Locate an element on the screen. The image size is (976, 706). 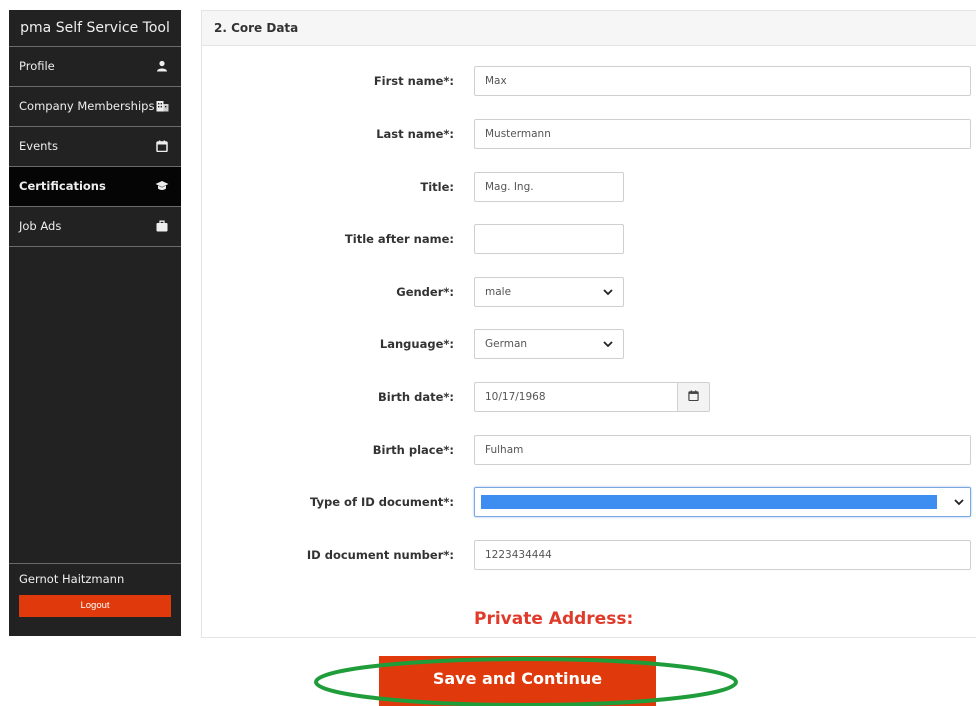
language-value: German is located at coordinates (506, 344).